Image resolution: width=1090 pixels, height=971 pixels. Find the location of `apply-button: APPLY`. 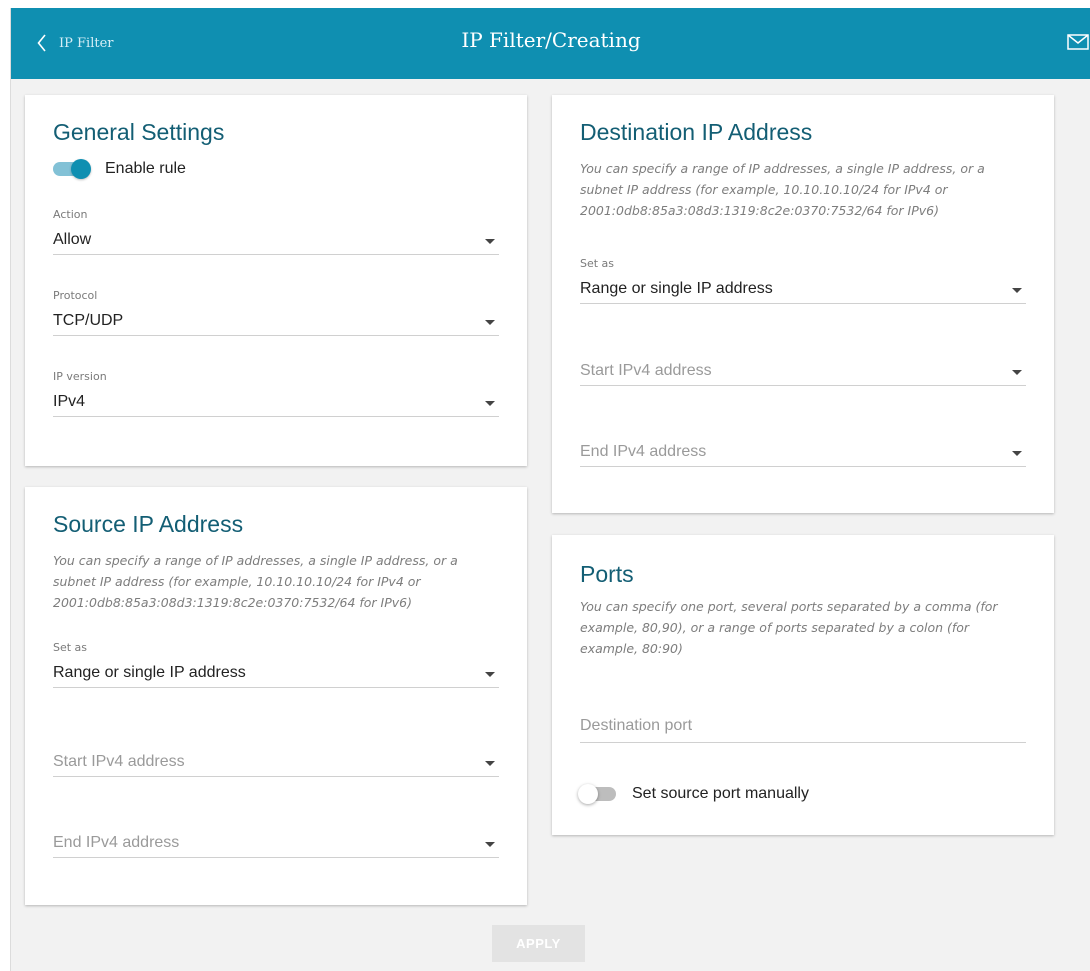

apply-button: APPLY is located at coordinates (538, 943).